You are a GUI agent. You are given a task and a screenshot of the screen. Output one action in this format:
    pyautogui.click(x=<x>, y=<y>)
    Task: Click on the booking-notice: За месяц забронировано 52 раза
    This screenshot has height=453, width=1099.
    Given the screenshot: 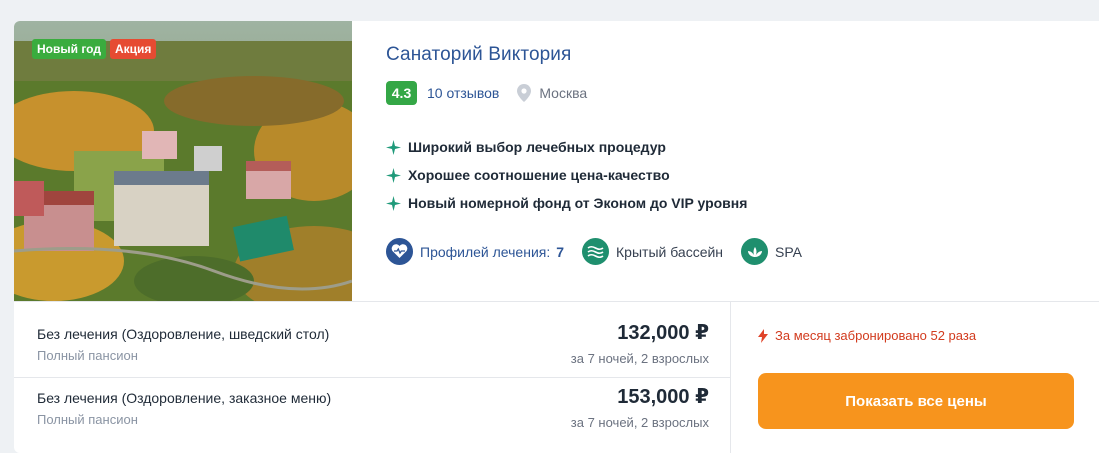 What is the action you would take?
    pyautogui.click(x=867, y=335)
    